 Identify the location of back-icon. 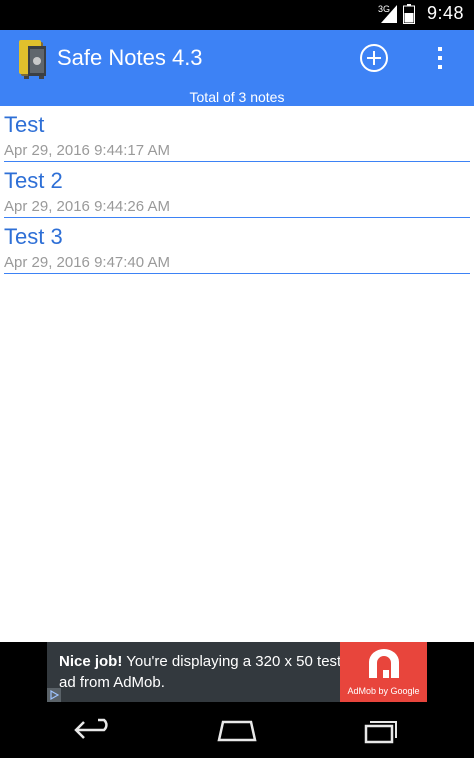
(94, 730).